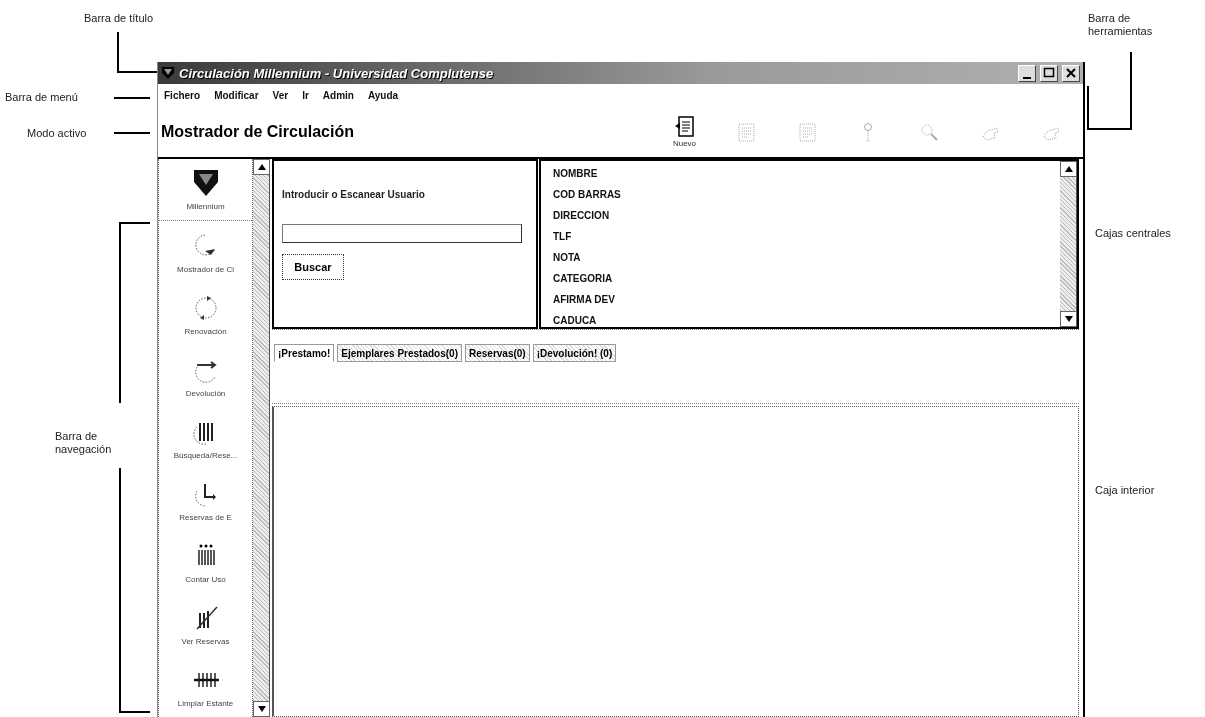 The height and width of the screenshot is (717, 1205). Describe the element at coordinates (305, 95) in the screenshot. I see `menu-item: Ir` at that location.